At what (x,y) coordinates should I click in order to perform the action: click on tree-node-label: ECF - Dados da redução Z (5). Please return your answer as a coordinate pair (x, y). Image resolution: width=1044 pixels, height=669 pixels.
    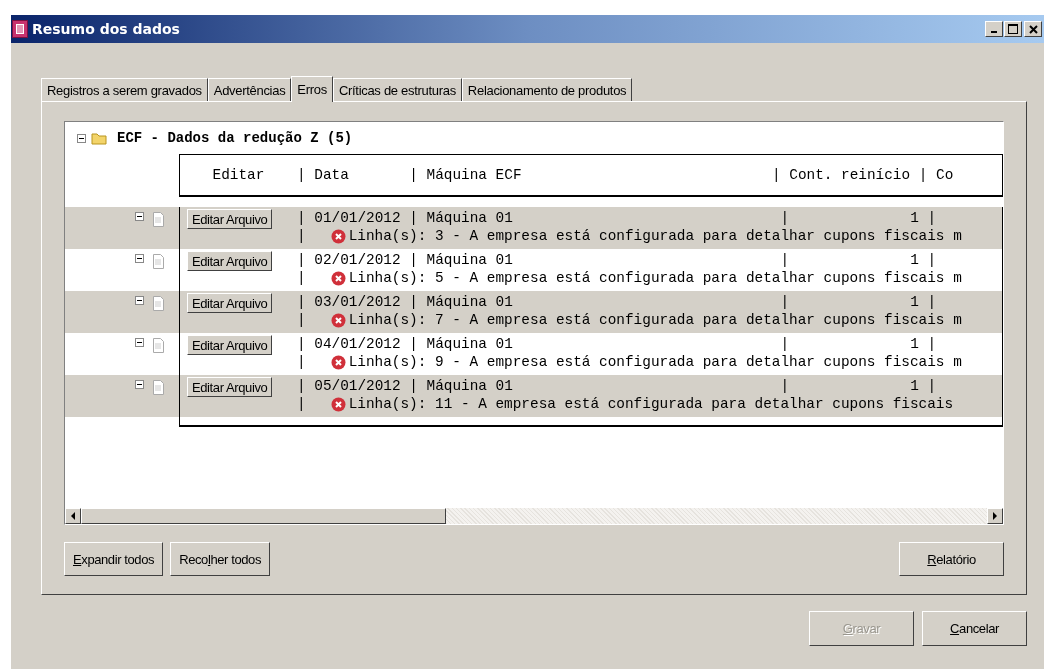
    Looking at the image, I should click on (235, 138).